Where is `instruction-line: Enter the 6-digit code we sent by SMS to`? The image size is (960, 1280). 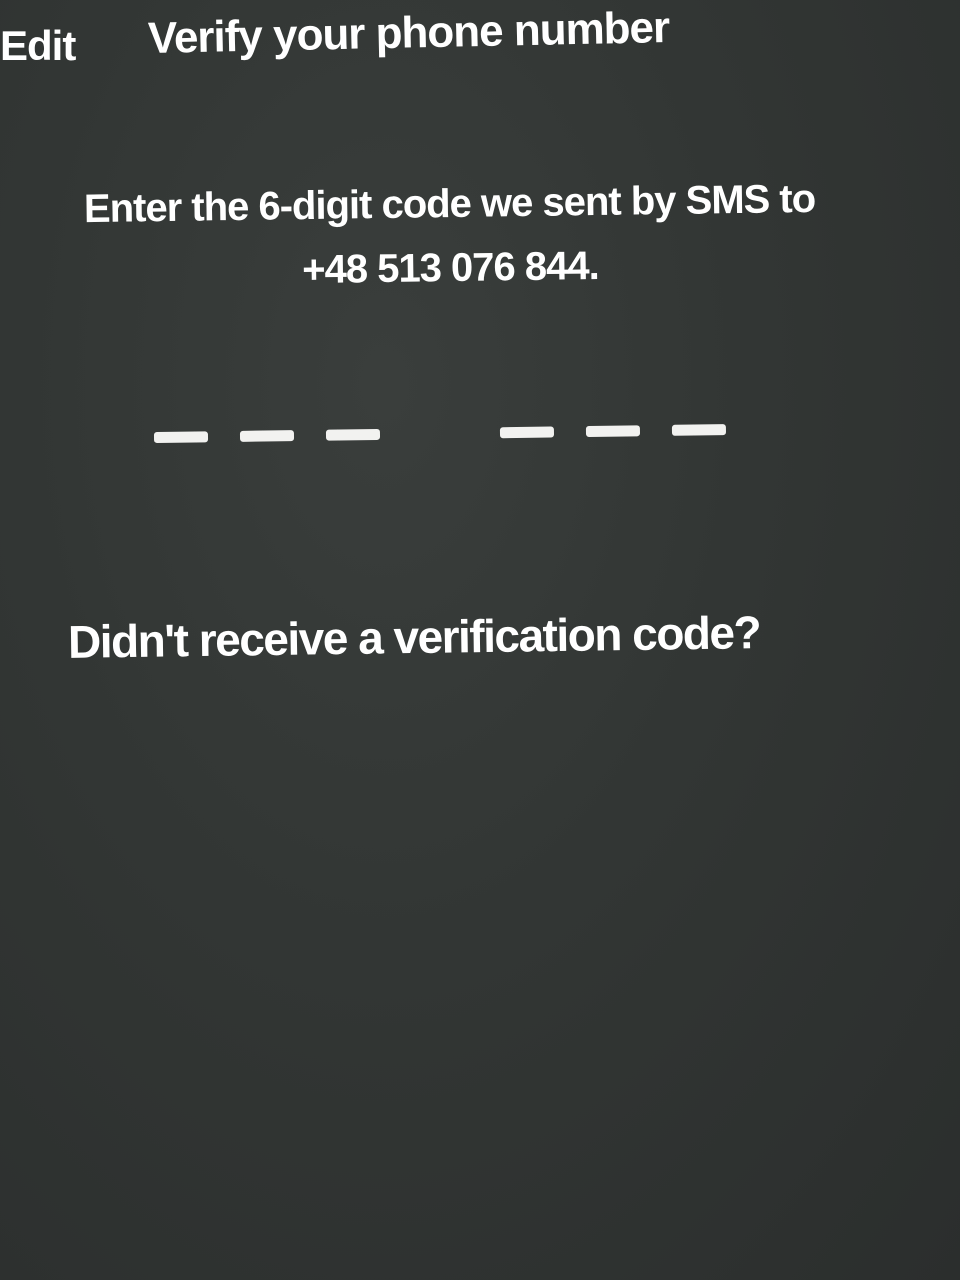
instruction-line: Enter the 6-digit code we sent by SMS to is located at coordinates (449, 204).